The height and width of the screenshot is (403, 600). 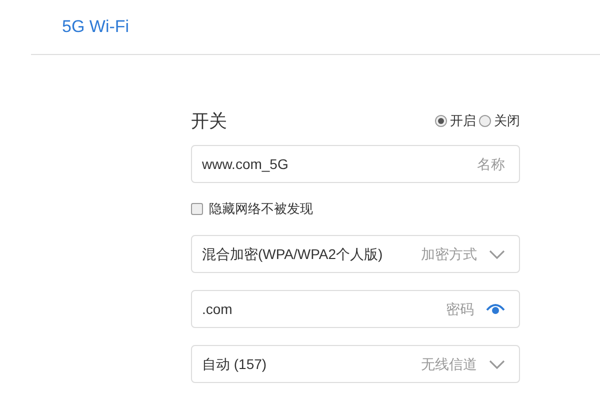 I want to click on field-value: 自动 (157), so click(x=235, y=364).